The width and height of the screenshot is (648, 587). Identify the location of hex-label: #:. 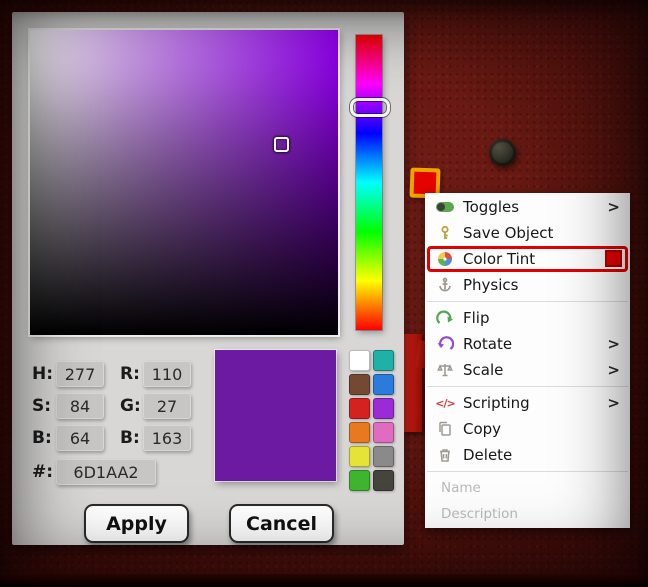
(43, 472).